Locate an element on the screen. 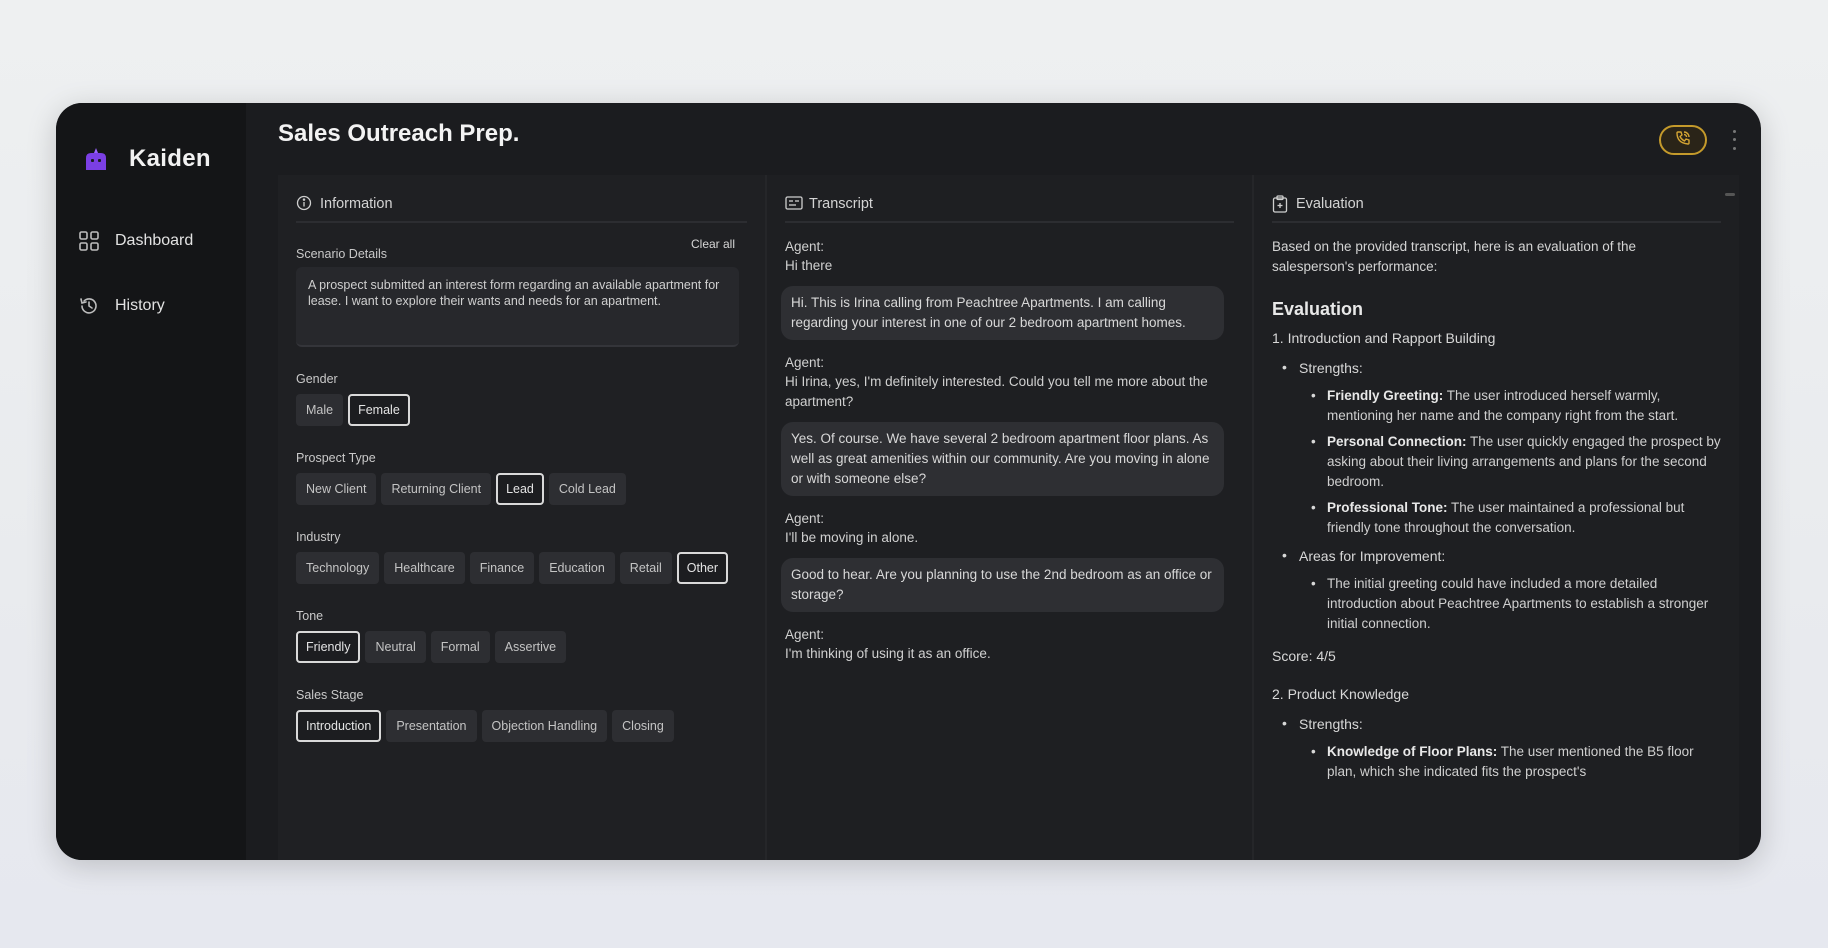 This screenshot has height=948, width=1828. chip-new-client: New Client is located at coordinates (336, 489).